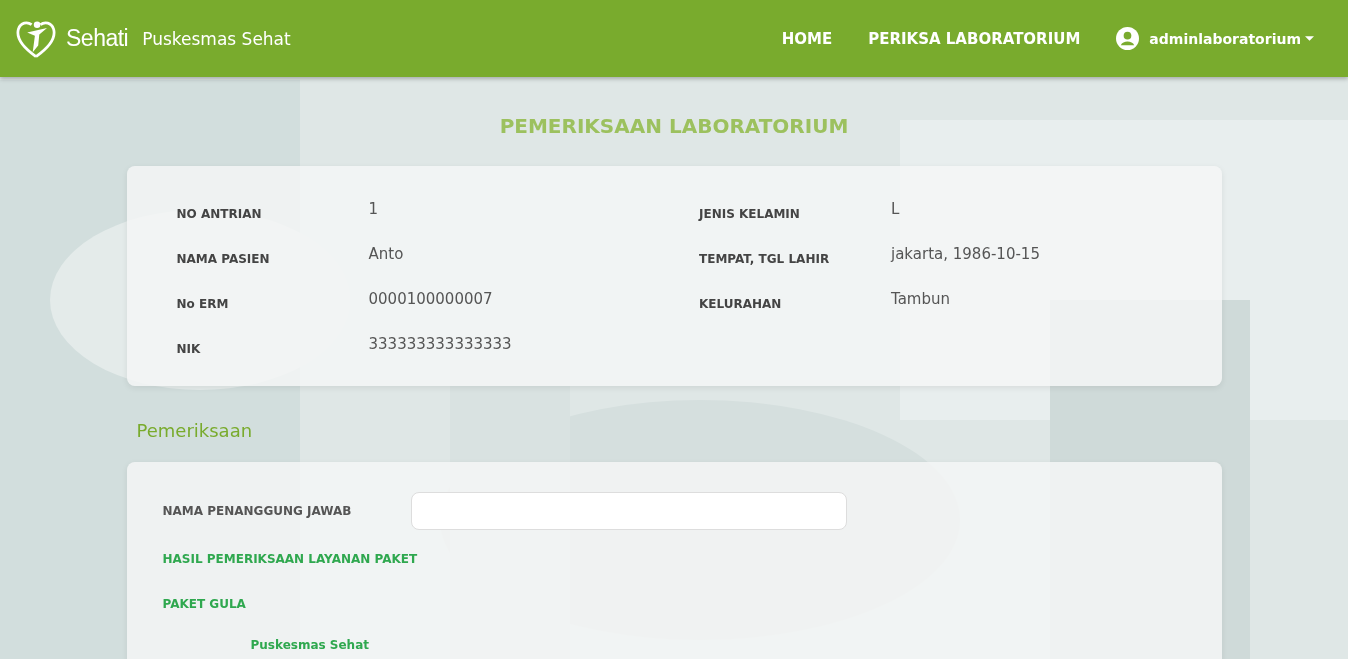 The height and width of the screenshot is (659, 1348). What do you see at coordinates (674, 126) in the screenshot?
I see `page-title: PEMERIKSAAN LABORATORIUM` at bounding box center [674, 126].